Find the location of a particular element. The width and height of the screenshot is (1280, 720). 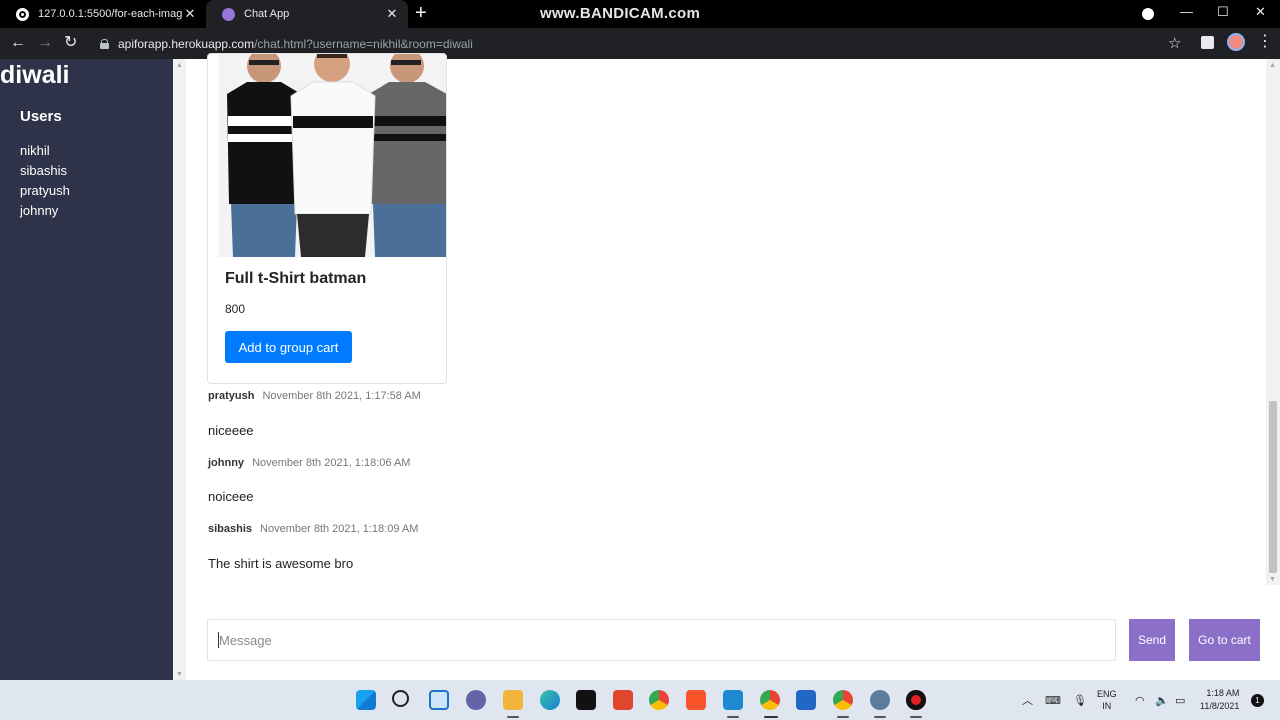

users-heading: Users is located at coordinates (41, 116).